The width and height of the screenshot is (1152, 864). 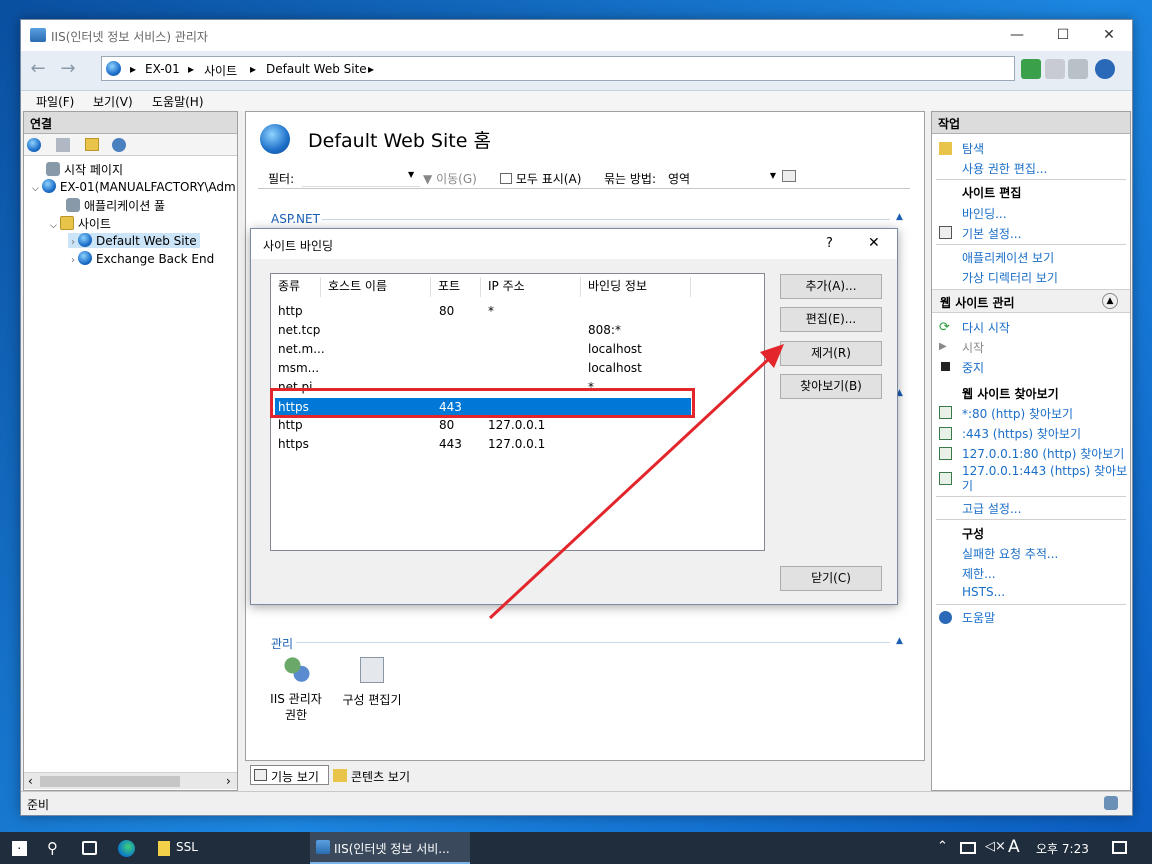 I want to click on network-icon, so click(x=968, y=848).